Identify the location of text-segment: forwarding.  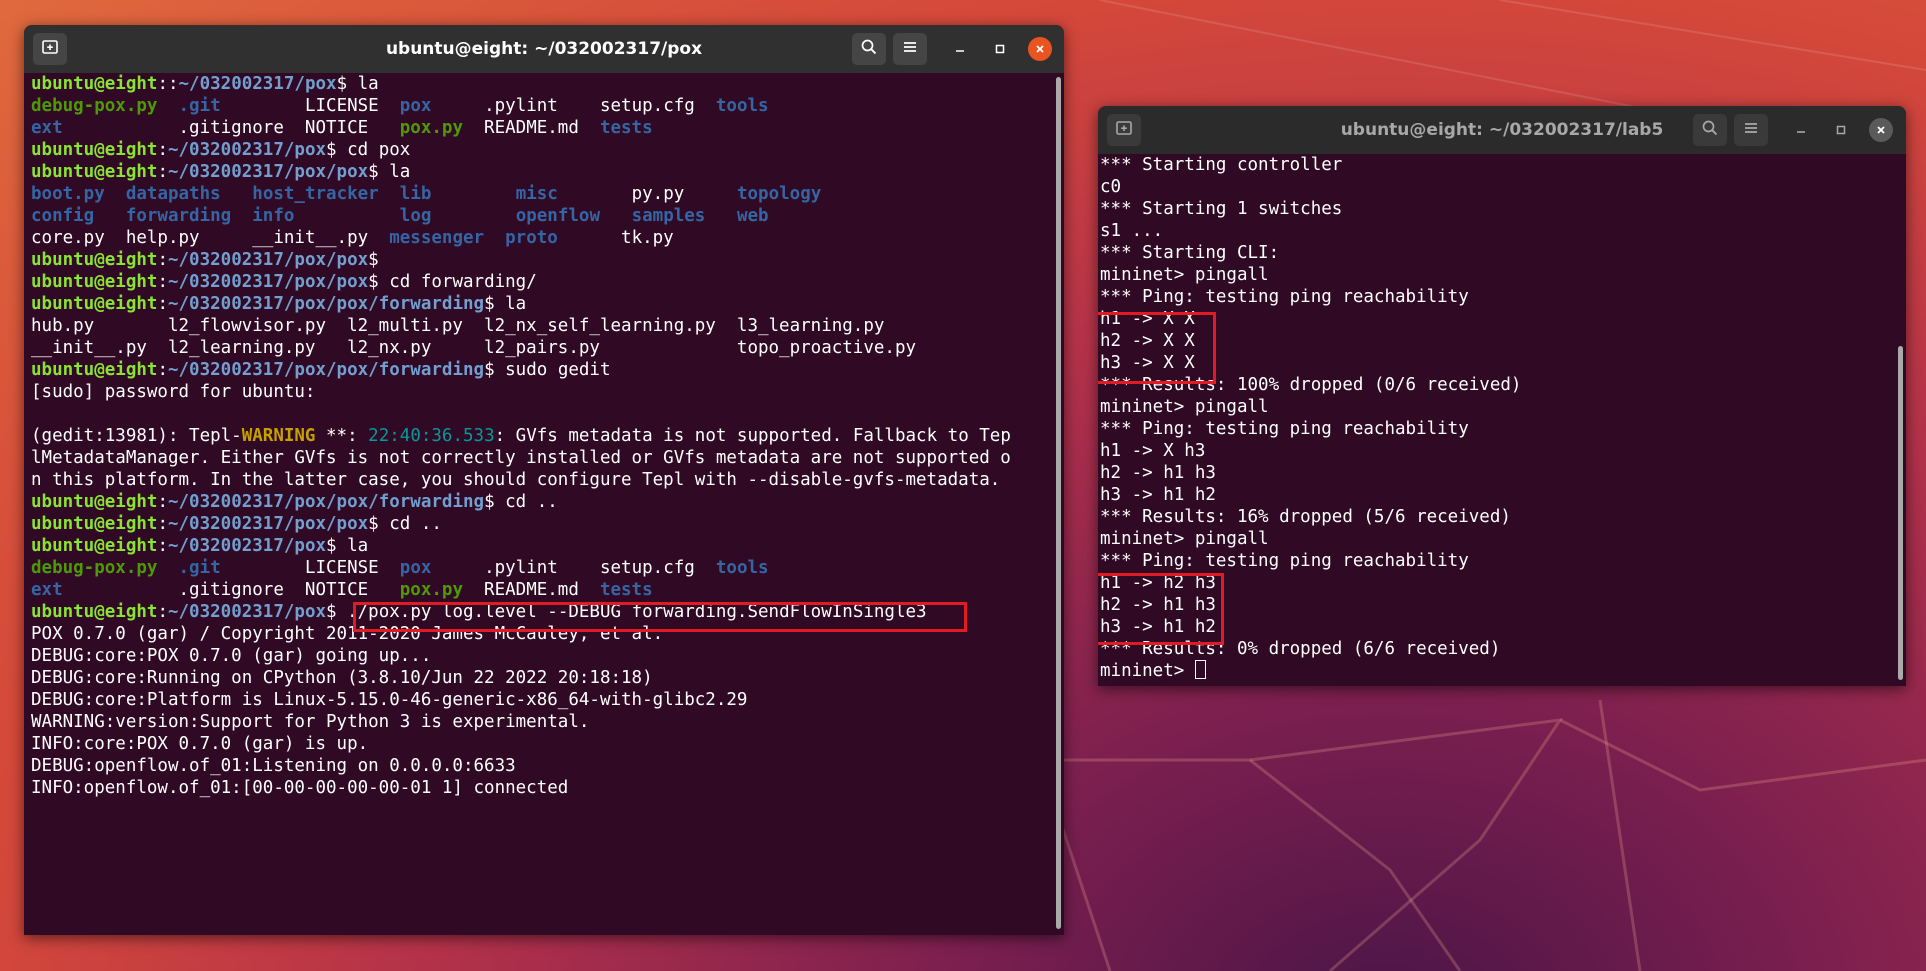
(178, 216).